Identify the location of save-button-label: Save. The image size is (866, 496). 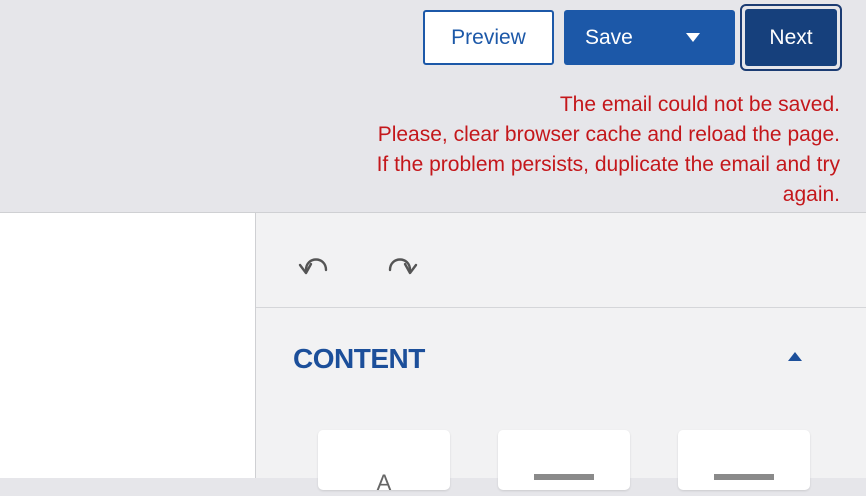
(609, 37).